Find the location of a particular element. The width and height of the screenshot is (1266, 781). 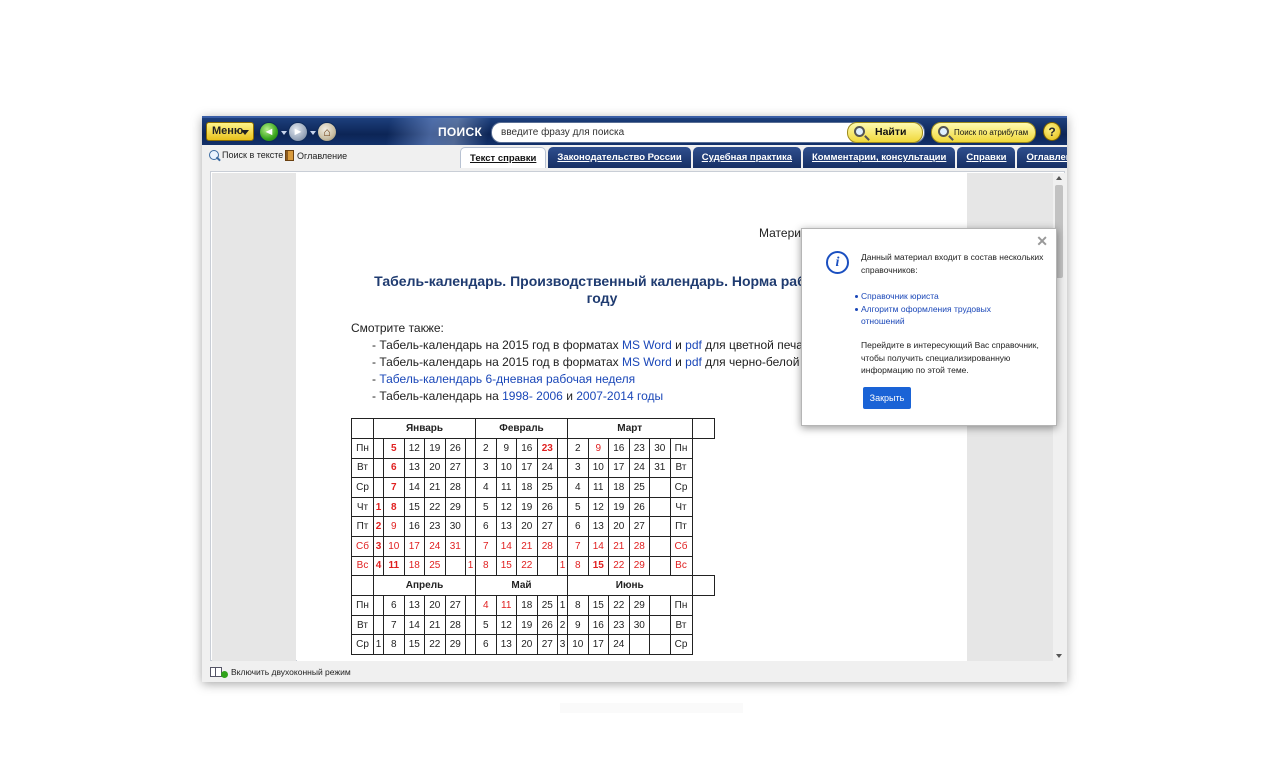

weekday-cell: Ср is located at coordinates (362, 487).